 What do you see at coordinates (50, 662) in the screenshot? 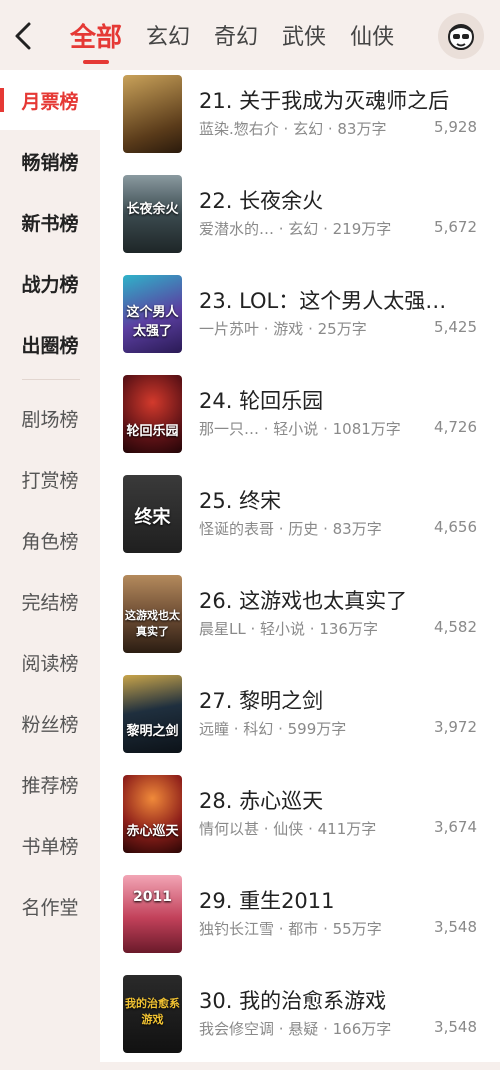
I see `sidebar-item-reading: 阅读榜` at bounding box center [50, 662].